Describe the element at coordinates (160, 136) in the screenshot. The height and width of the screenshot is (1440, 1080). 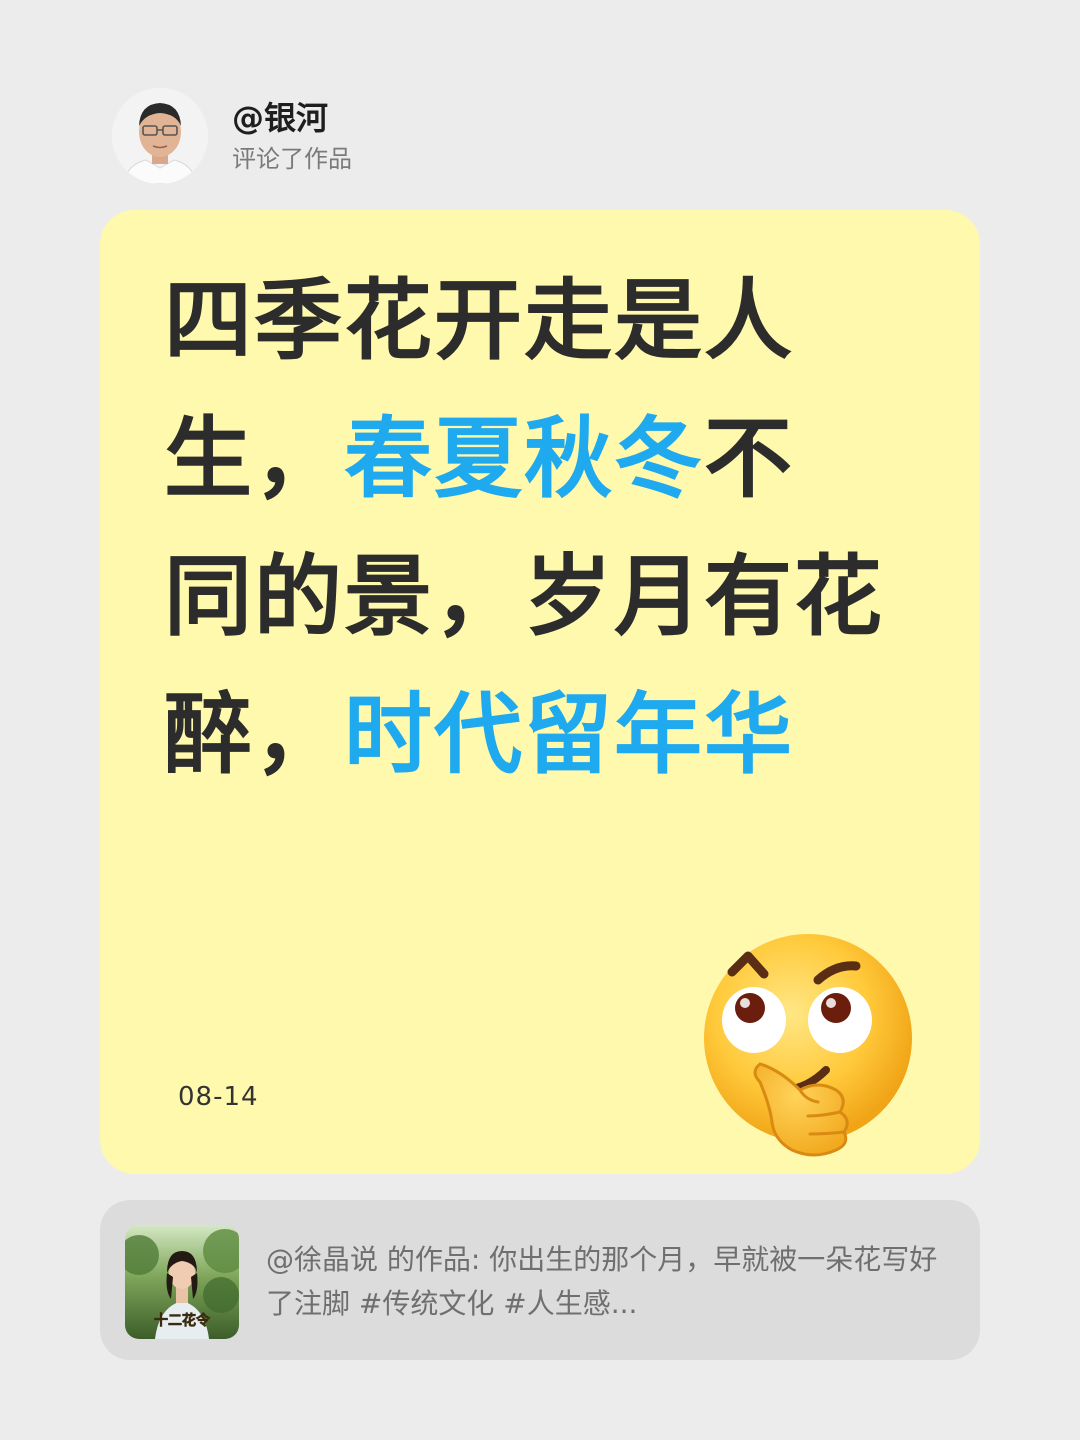
I see `avatar` at that location.